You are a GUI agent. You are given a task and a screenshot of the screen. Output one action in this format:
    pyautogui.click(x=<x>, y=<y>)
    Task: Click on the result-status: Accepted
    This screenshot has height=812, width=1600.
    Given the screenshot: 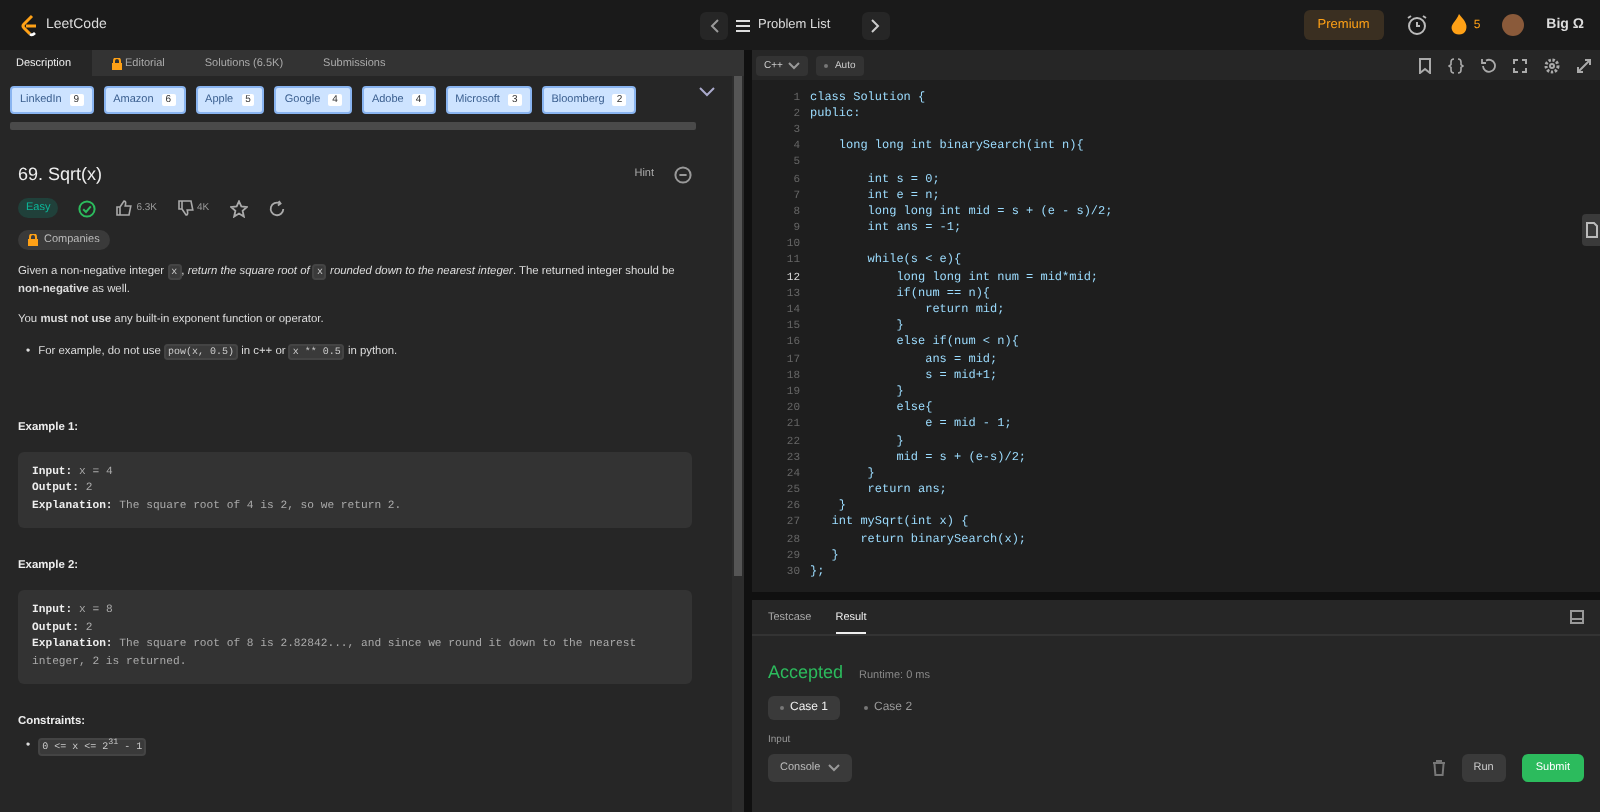 What is the action you would take?
    pyautogui.click(x=806, y=672)
    